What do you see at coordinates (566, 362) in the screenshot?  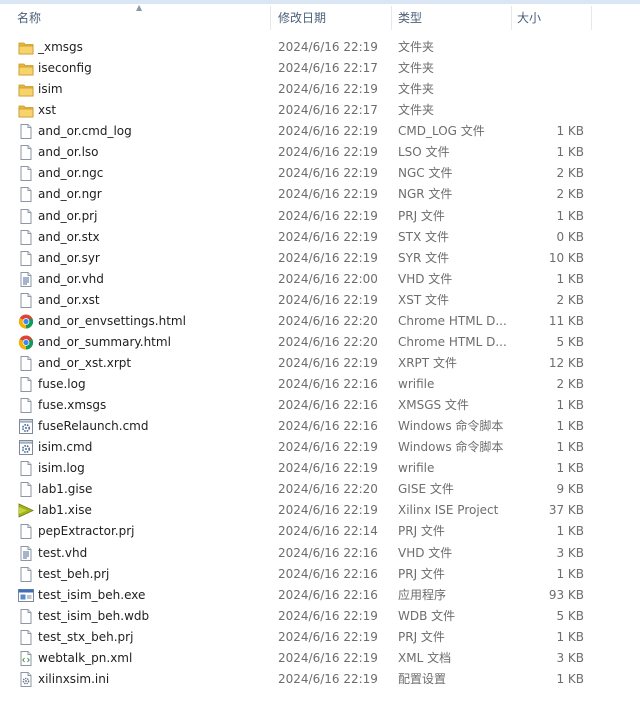 I see `file-size: 12 KB` at bounding box center [566, 362].